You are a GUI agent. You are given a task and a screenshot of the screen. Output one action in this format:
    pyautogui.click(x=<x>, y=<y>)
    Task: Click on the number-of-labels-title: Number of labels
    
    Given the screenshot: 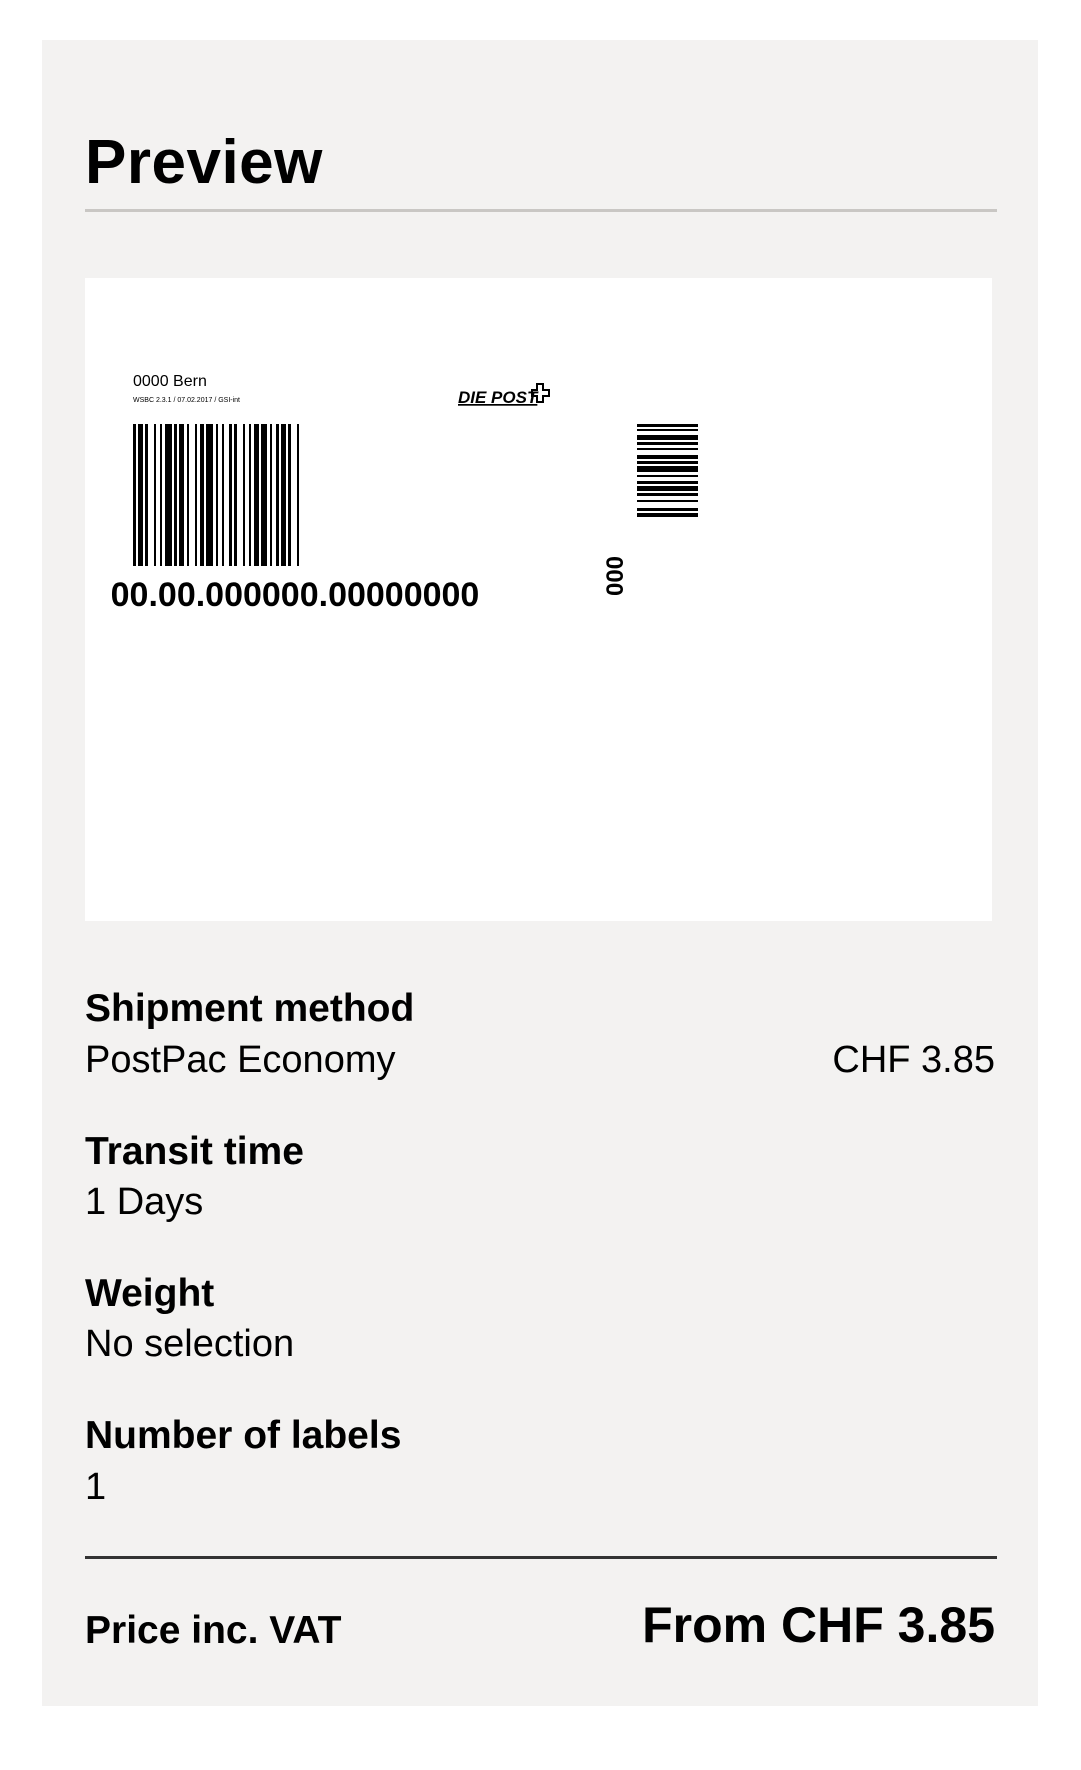 What is the action you would take?
    pyautogui.click(x=243, y=1435)
    